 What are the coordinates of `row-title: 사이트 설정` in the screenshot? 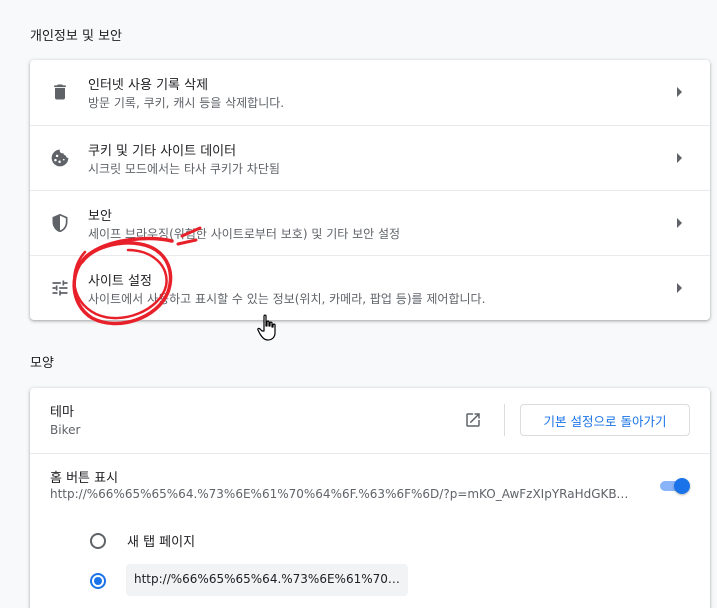 It's located at (120, 281).